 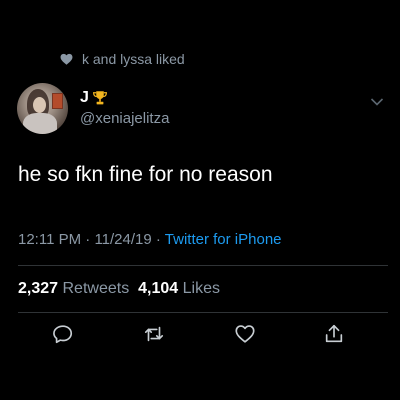 What do you see at coordinates (145, 174) in the screenshot?
I see `tweet-text: he so fkn fine for no reason` at bounding box center [145, 174].